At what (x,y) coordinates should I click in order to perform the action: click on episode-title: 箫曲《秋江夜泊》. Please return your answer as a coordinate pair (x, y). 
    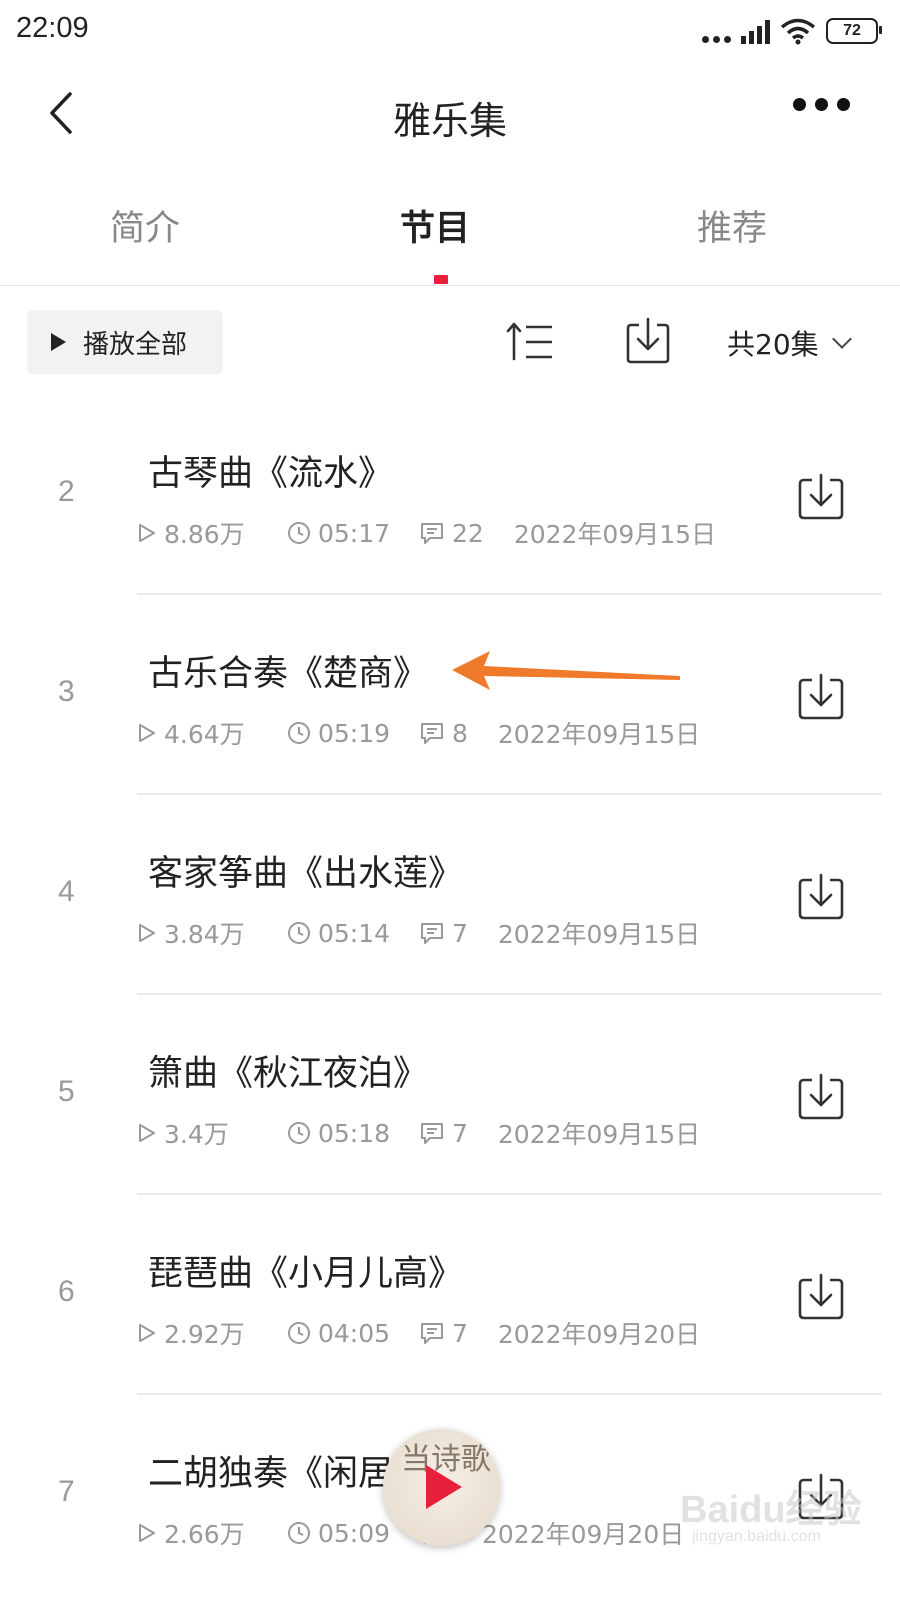
    Looking at the image, I should click on (288, 1074).